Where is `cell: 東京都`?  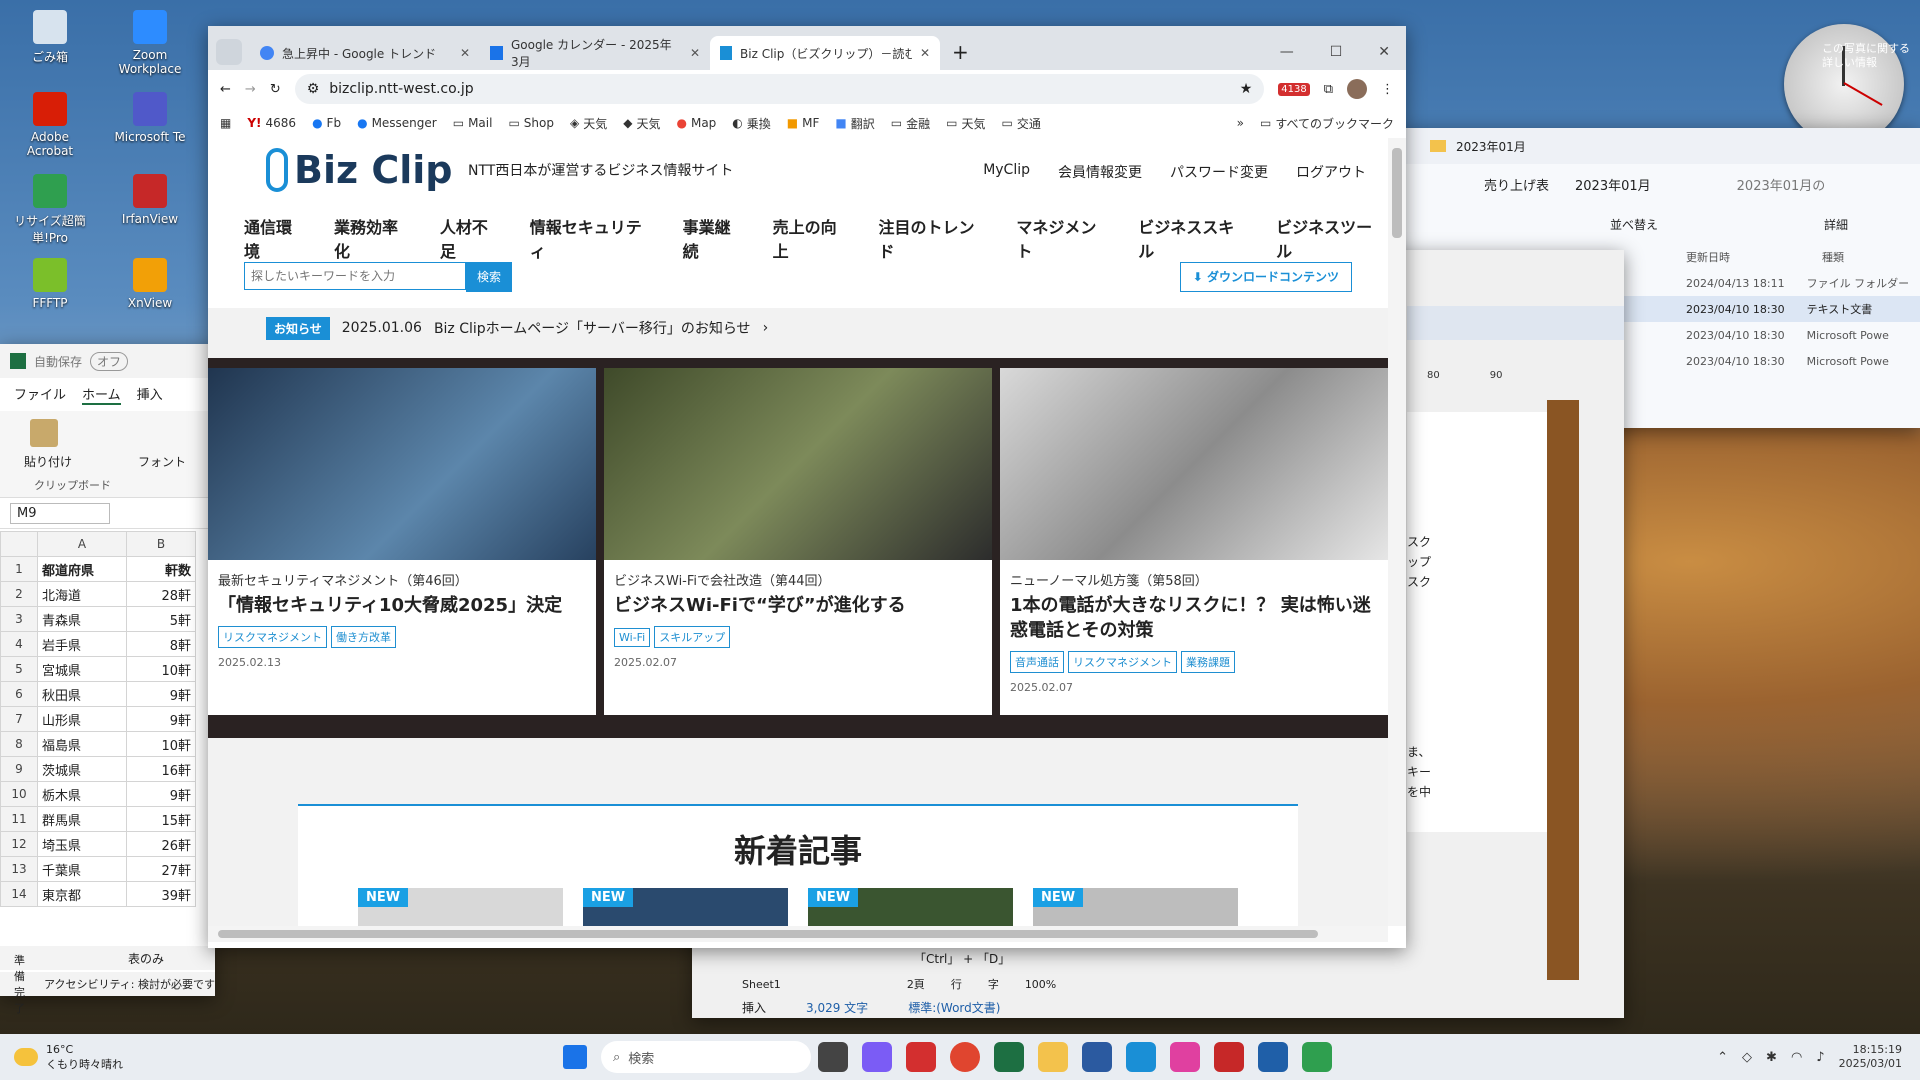
cell: 東京都 is located at coordinates (82, 894).